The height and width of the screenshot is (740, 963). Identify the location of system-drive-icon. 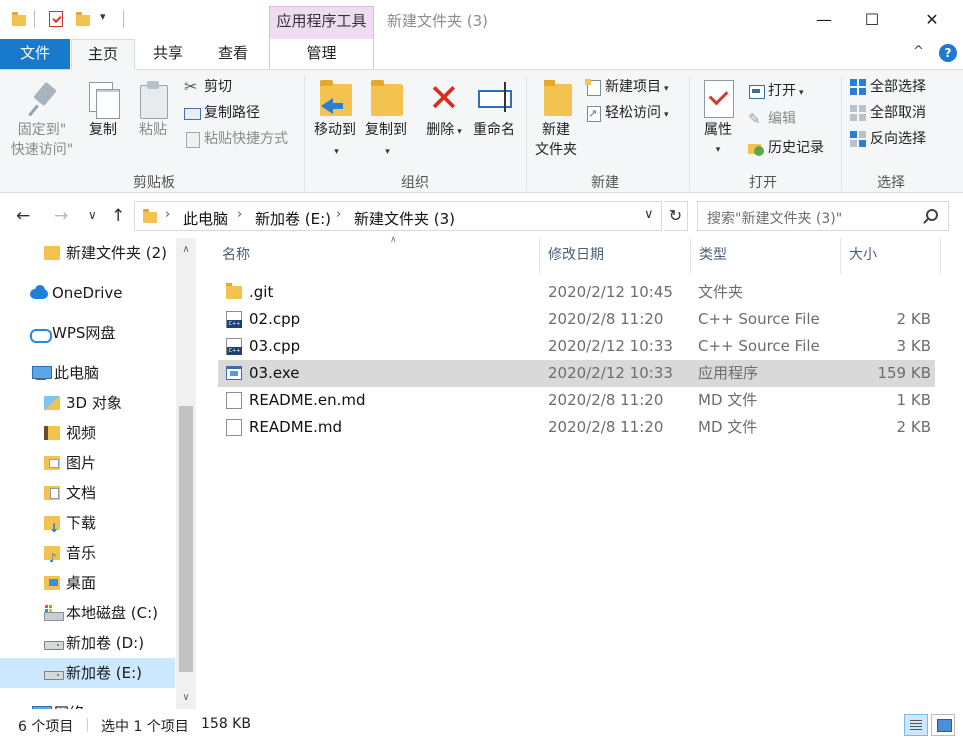
(54, 613).